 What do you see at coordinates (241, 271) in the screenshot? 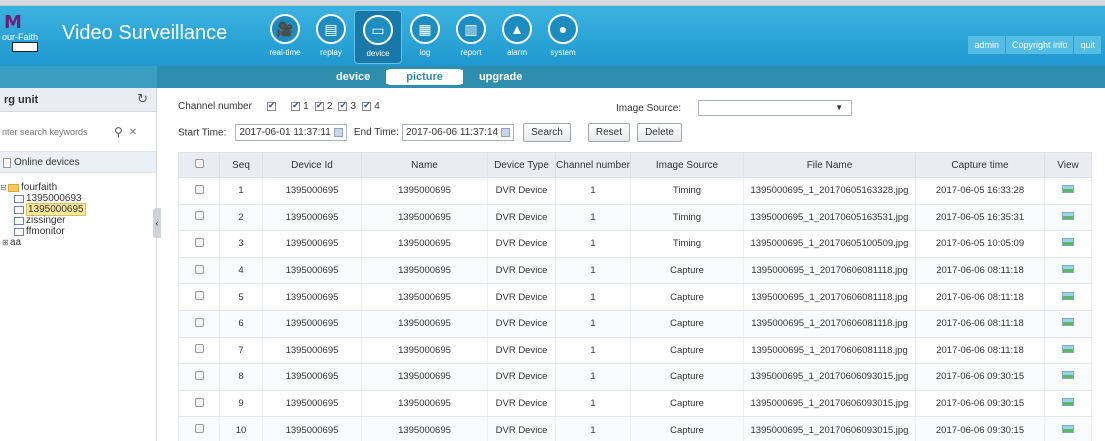
I see `cell-seq: 4` at bounding box center [241, 271].